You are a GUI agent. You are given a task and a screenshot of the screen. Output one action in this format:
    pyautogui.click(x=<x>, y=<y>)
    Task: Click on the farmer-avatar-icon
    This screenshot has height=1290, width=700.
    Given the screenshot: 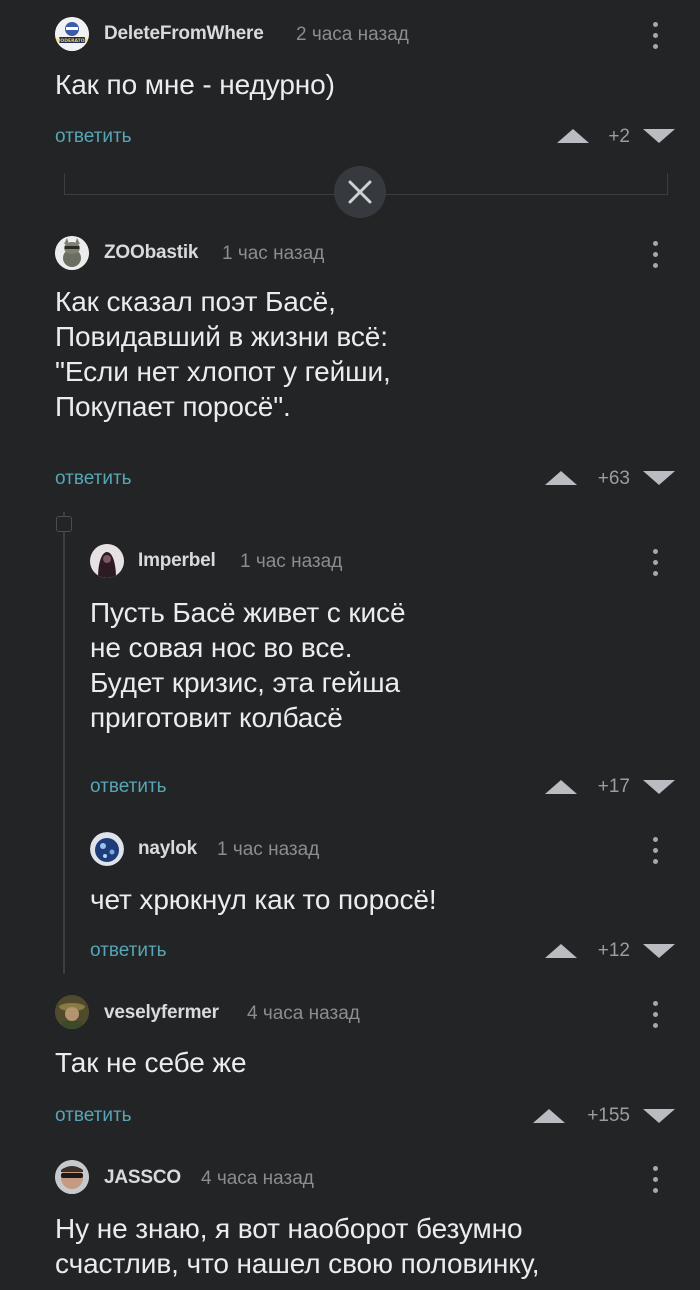 What is the action you would take?
    pyautogui.click(x=72, y=1012)
    